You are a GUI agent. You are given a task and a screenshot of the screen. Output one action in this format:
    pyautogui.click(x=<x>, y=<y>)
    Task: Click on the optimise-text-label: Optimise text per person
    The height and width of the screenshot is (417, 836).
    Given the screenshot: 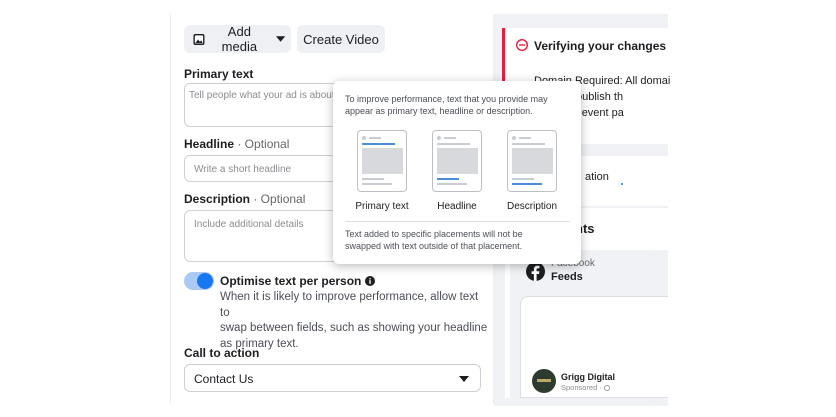 What is the action you would take?
    pyautogui.click(x=291, y=281)
    